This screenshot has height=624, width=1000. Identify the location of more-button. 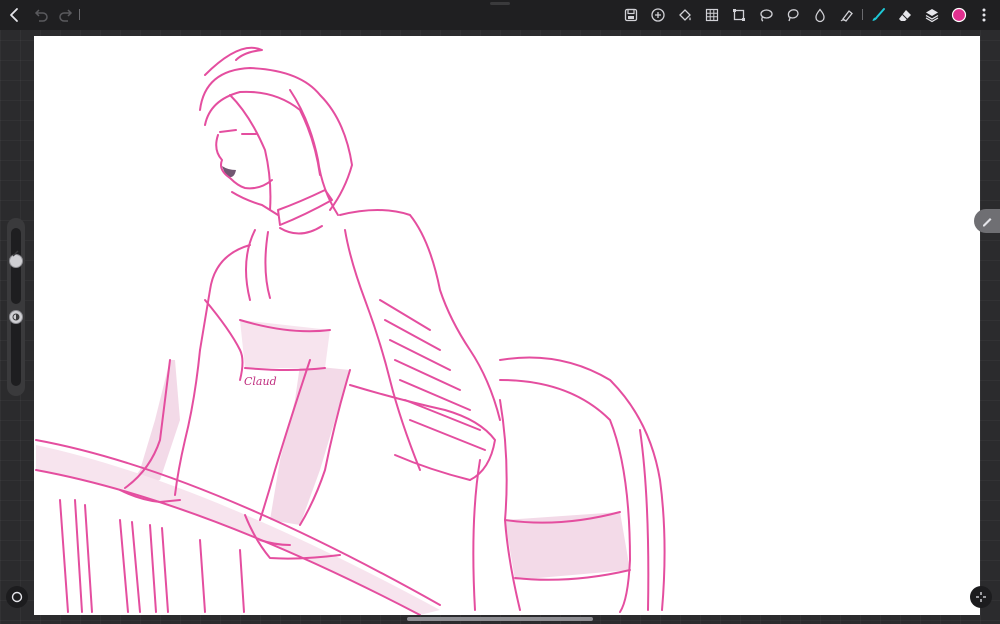
(984, 15).